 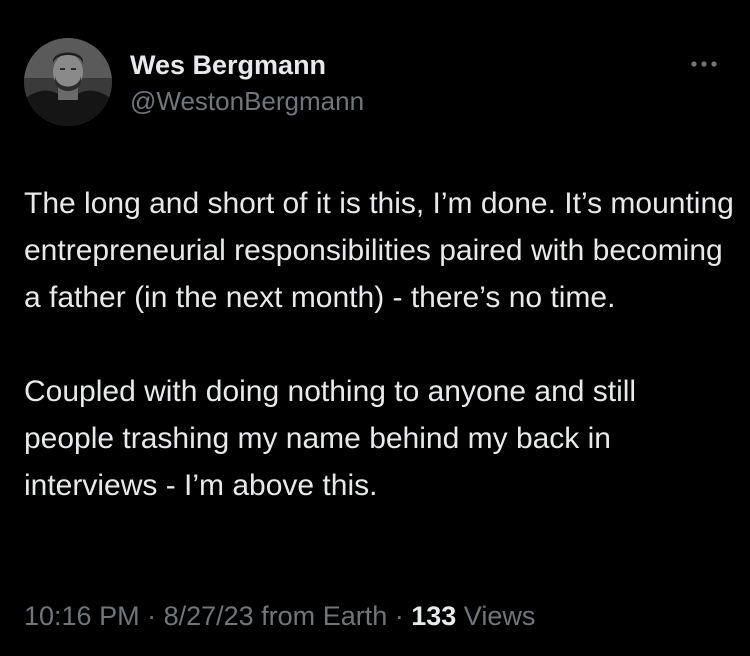 I want to click on author-handle: @WestonBergmann, so click(x=247, y=101).